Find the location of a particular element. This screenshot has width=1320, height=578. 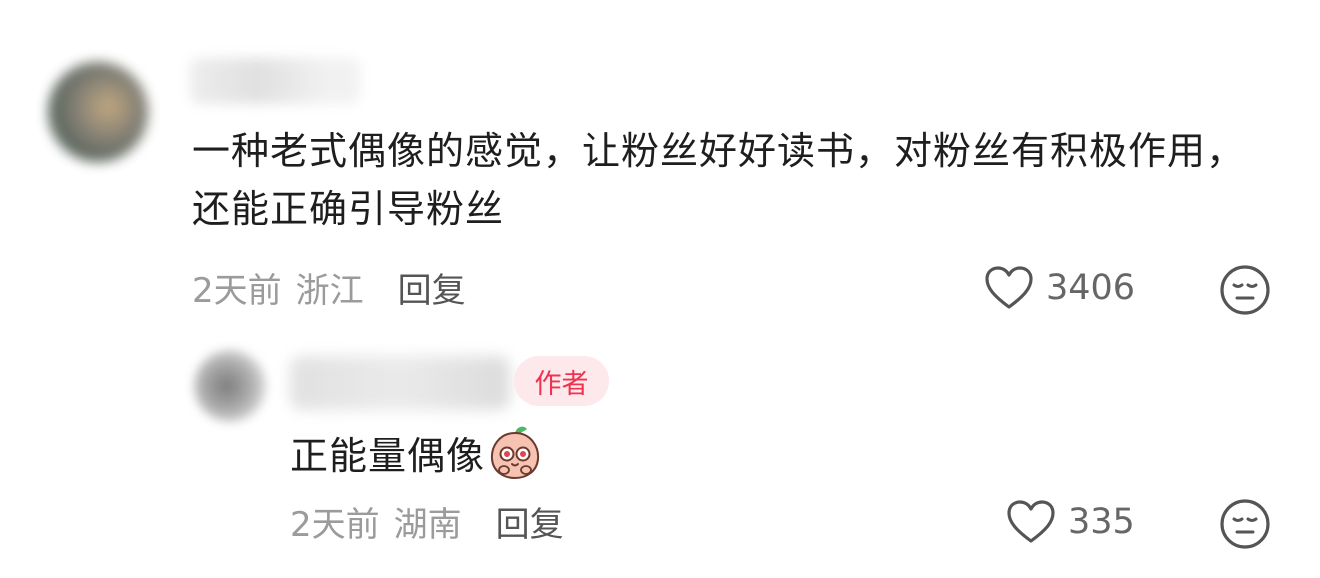

reply-location: 湖南 is located at coordinates (427, 524).